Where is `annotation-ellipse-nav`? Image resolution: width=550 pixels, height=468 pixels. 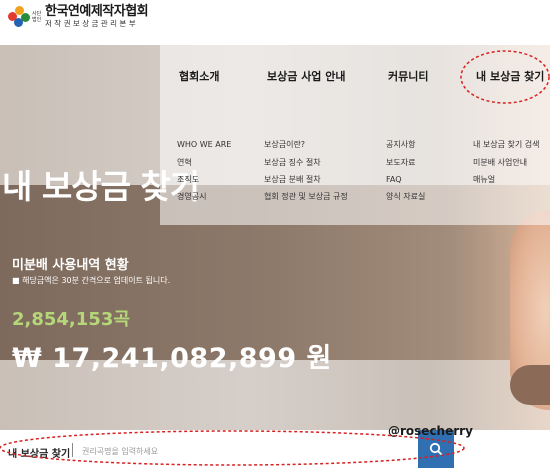 annotation-ellipse-nav is located at coordinates (505, 77).